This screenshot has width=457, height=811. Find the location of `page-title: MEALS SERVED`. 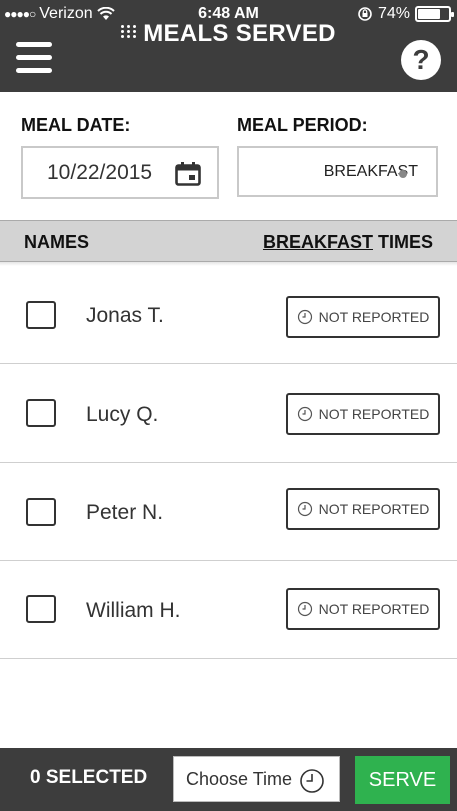

page-title: MEALS SERVED is located at coordinates (228, 34).